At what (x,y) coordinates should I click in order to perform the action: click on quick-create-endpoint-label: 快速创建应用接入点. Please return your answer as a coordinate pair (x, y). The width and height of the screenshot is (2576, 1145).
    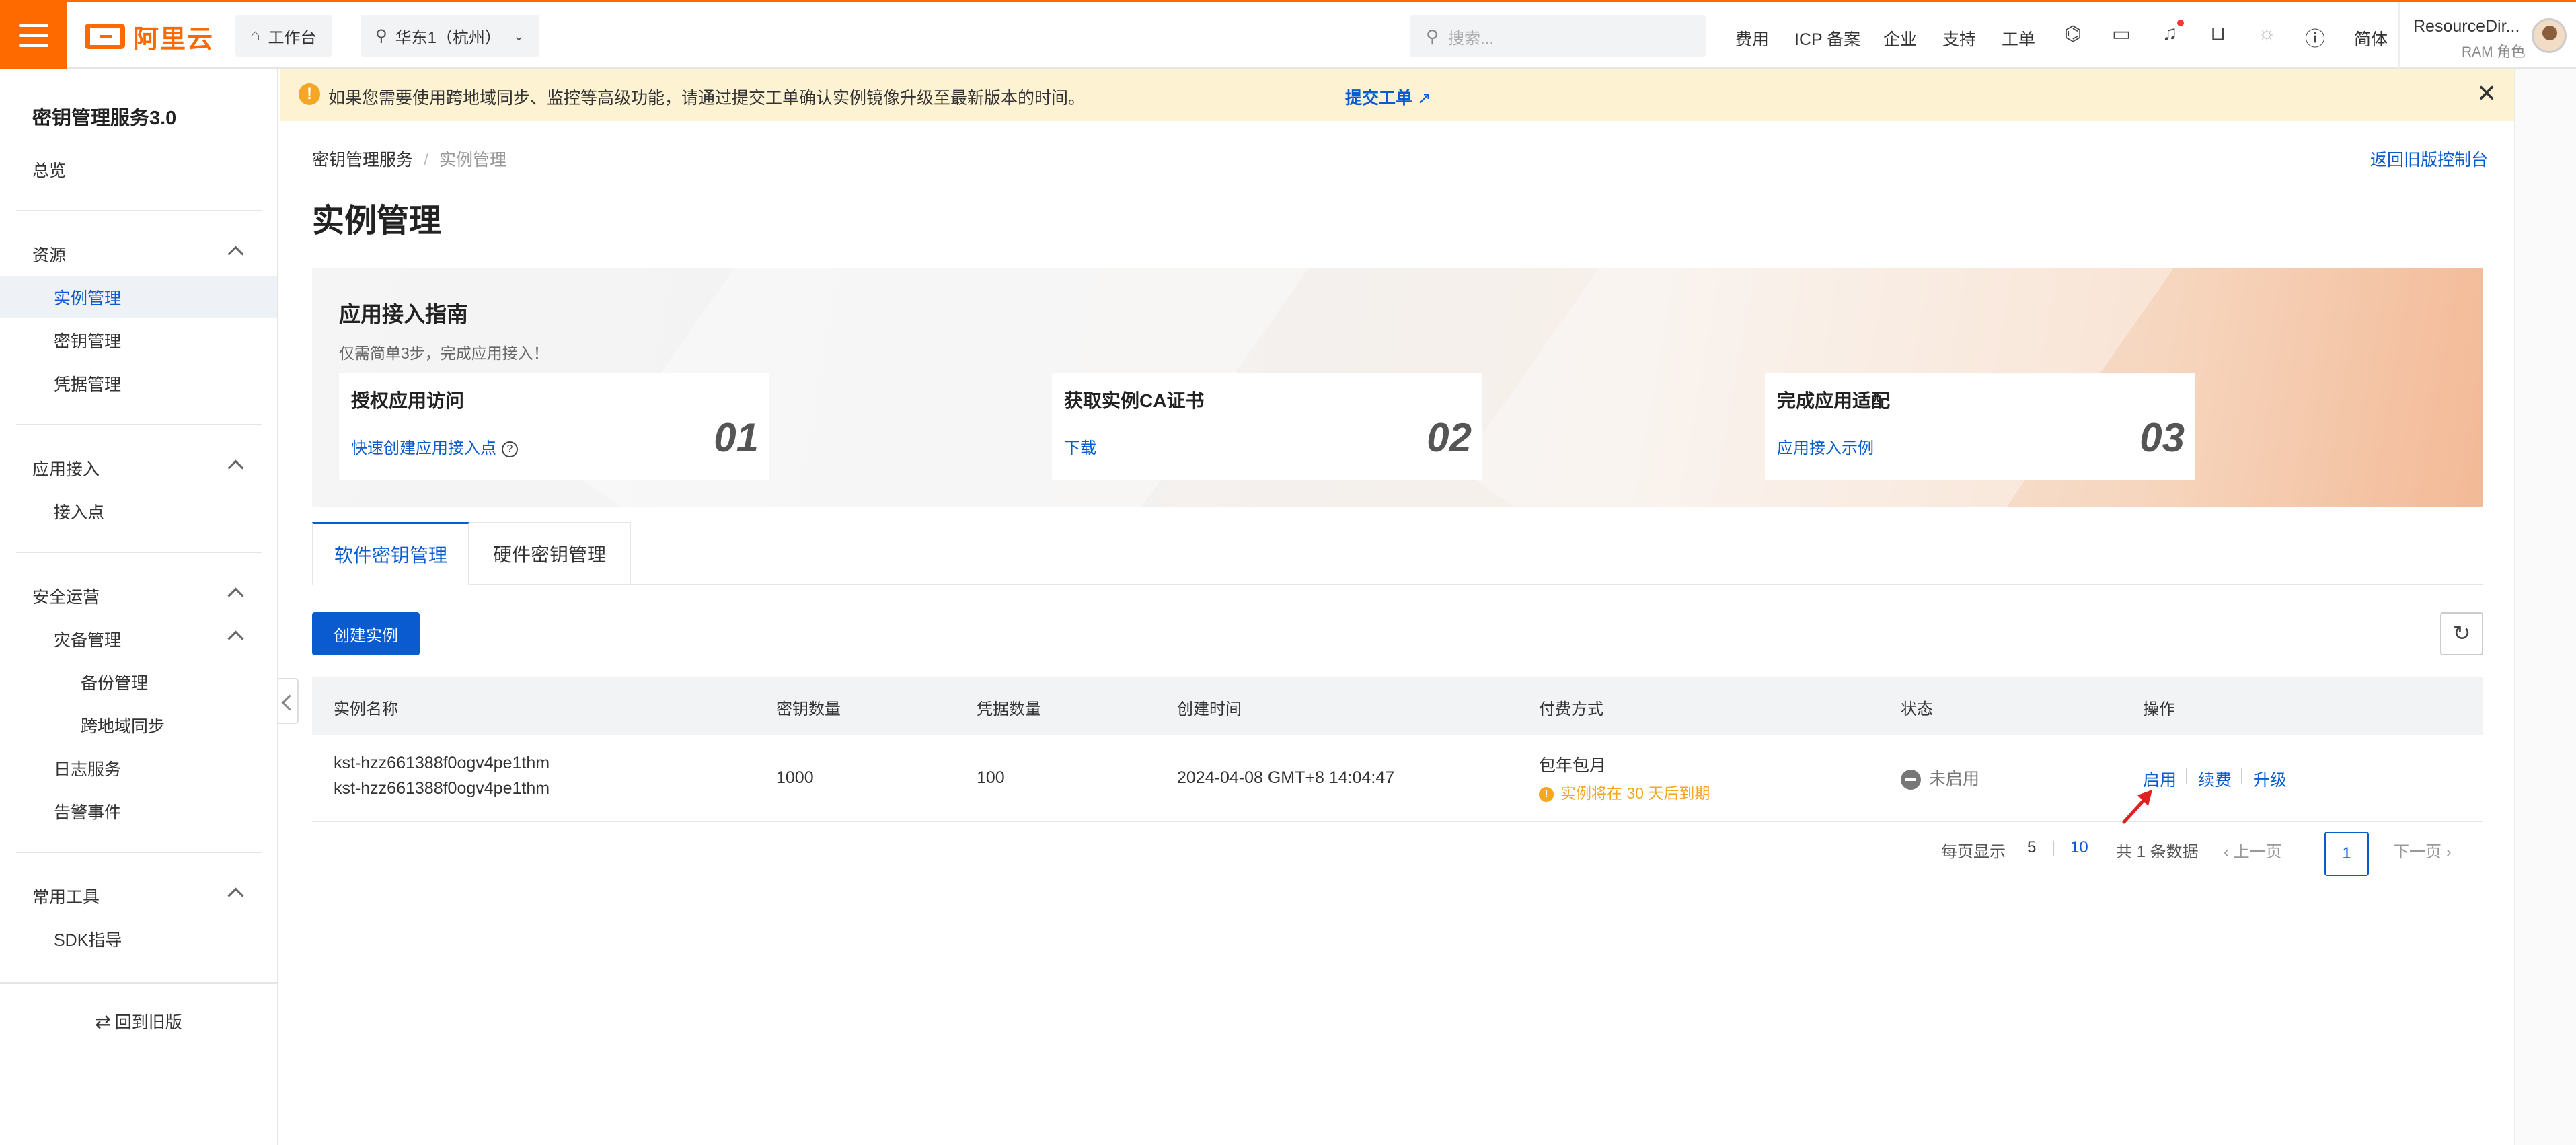
    Looking at the image, I should click on (423, 448).